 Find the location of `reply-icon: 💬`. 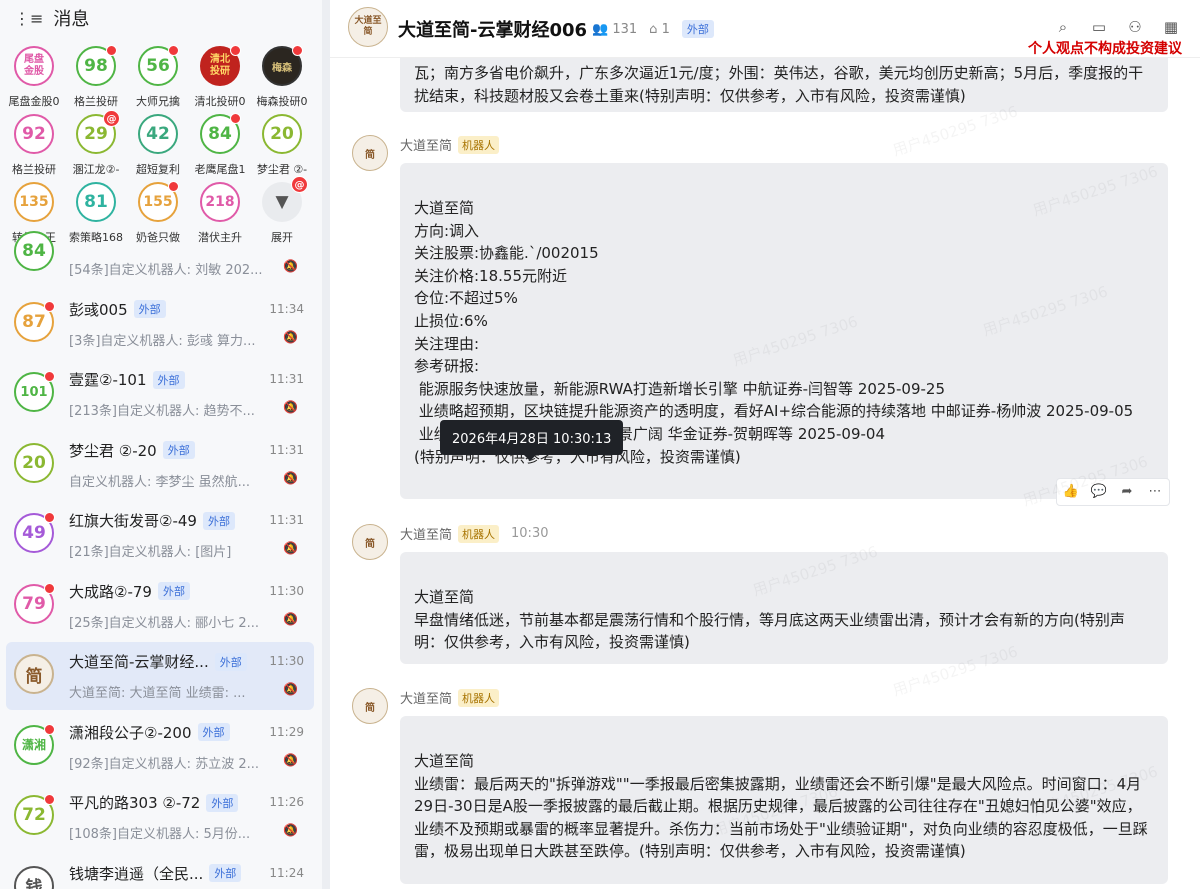

reply-icon: 💬 is located at coordinates (1099, 492).